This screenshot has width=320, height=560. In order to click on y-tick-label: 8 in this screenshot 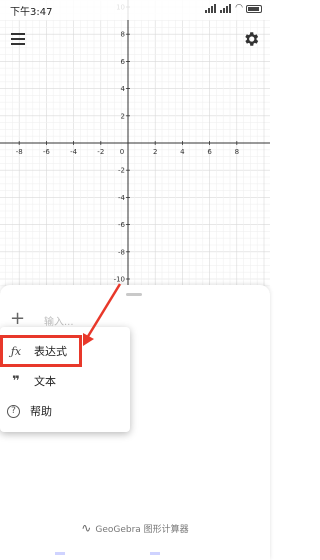, I will do `click(123, 35)`.